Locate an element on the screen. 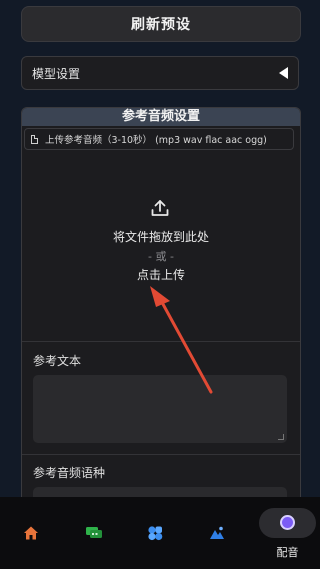 This screenshot has height=569, width=320. ref-text-label: 参考文本 is located at coordinates (57, 361).